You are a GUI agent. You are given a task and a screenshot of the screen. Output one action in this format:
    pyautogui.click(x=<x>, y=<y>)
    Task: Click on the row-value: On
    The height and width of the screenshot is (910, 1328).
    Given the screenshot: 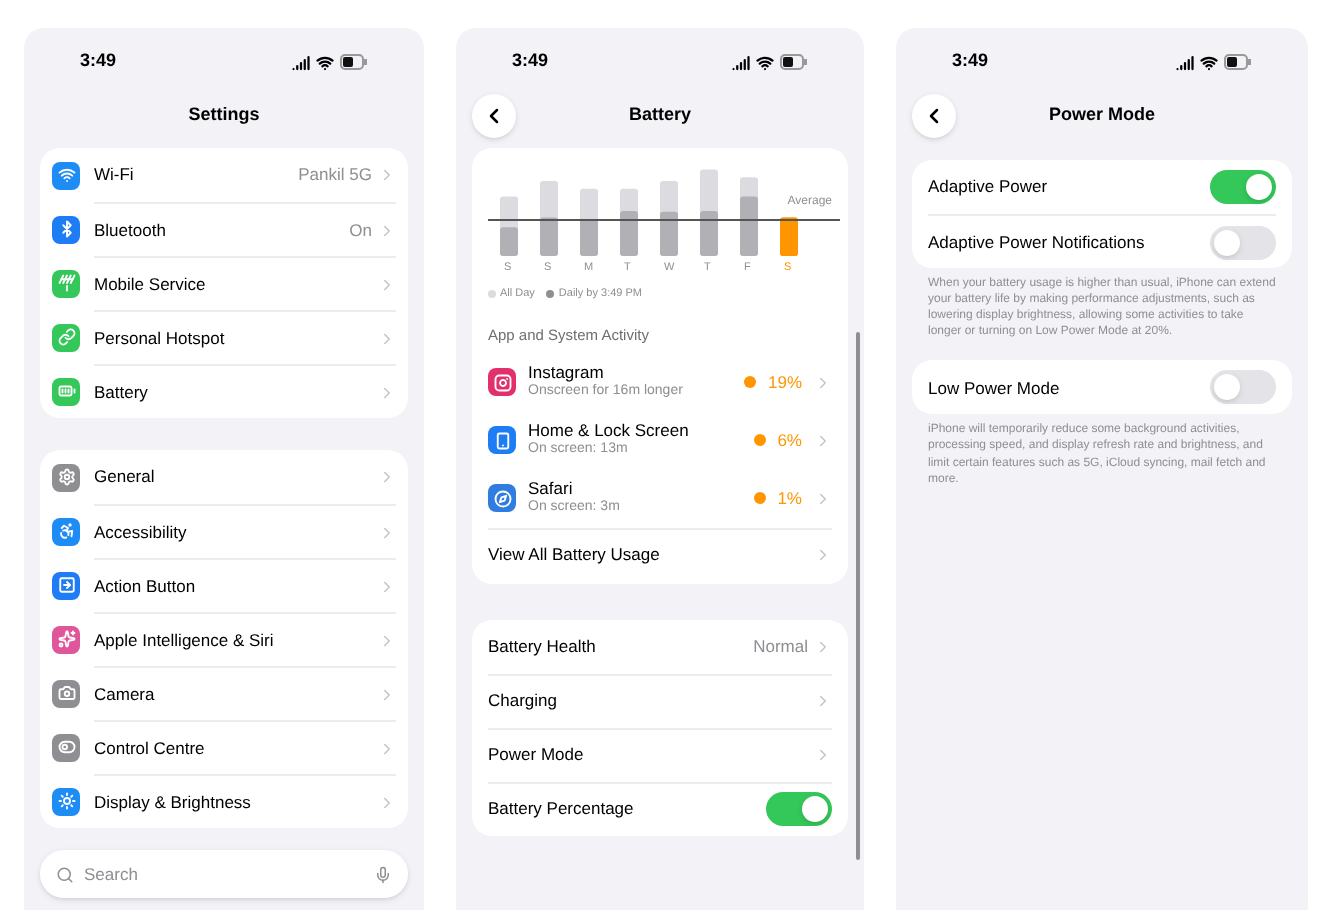 What is the action you would take?
    pyautogui.click(x=360, y=230)
    